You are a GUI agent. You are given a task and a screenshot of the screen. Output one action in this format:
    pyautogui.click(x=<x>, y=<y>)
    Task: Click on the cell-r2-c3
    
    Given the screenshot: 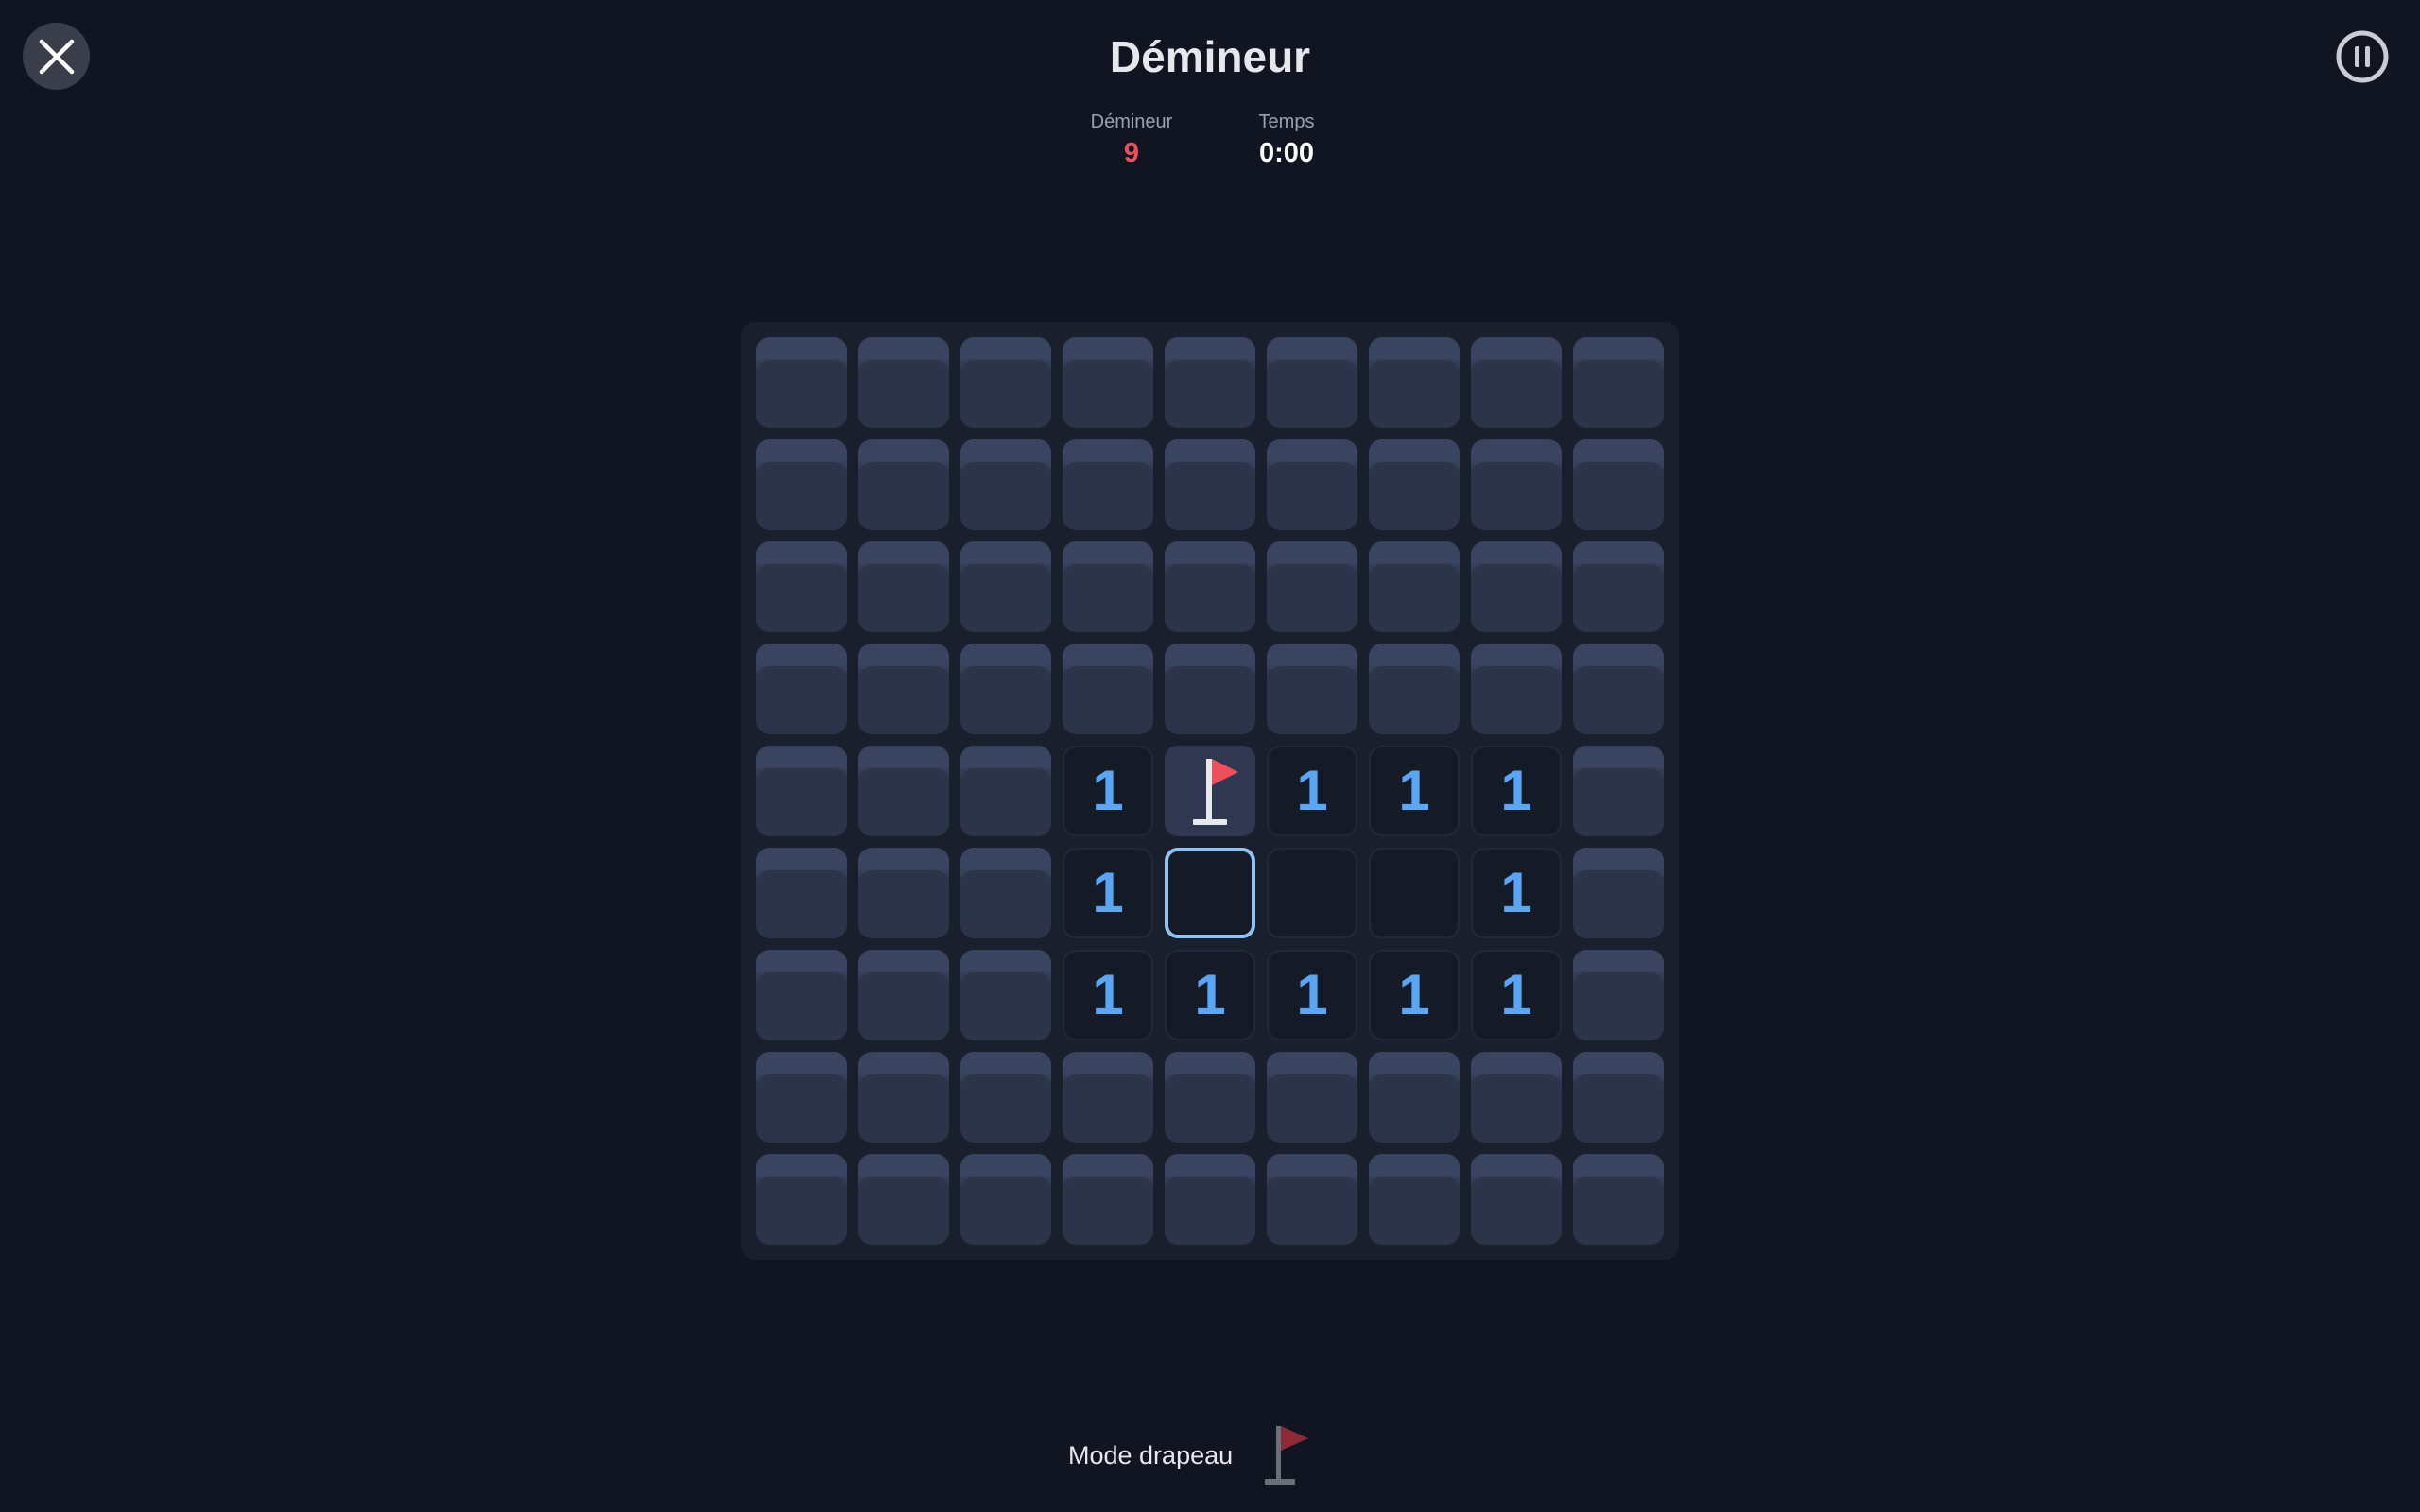 What is the action you would take?
    pyautogui.click(x=1005, y=484)
    